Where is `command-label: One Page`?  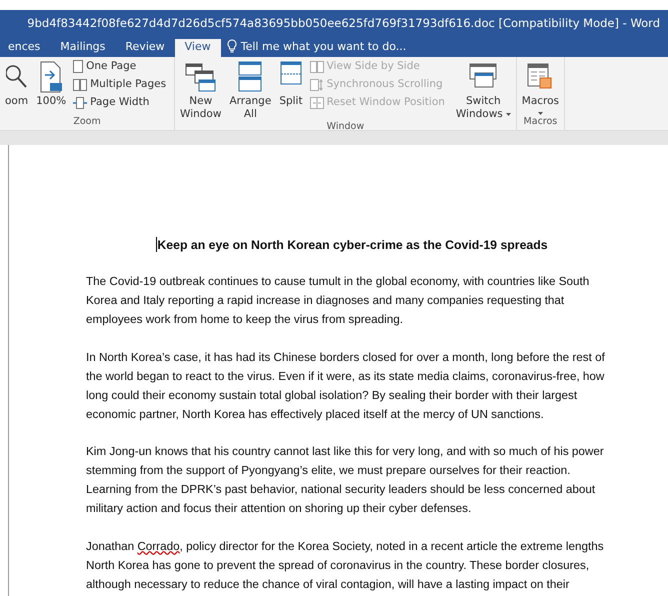
command-label: One Page is located at coordinates (111, 66).